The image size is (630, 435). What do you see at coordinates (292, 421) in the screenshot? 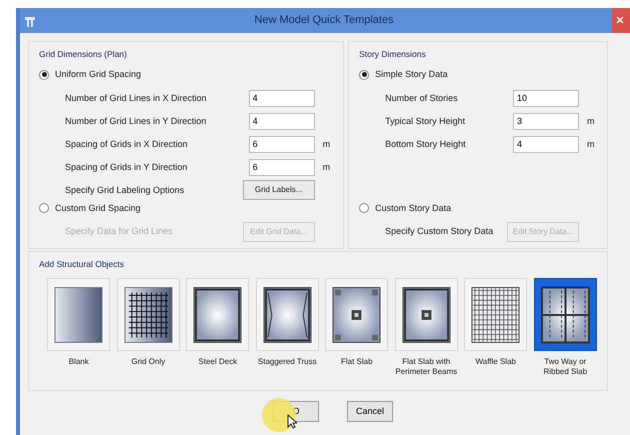
I see `cursor-icon` at bounding box center [292, 421].